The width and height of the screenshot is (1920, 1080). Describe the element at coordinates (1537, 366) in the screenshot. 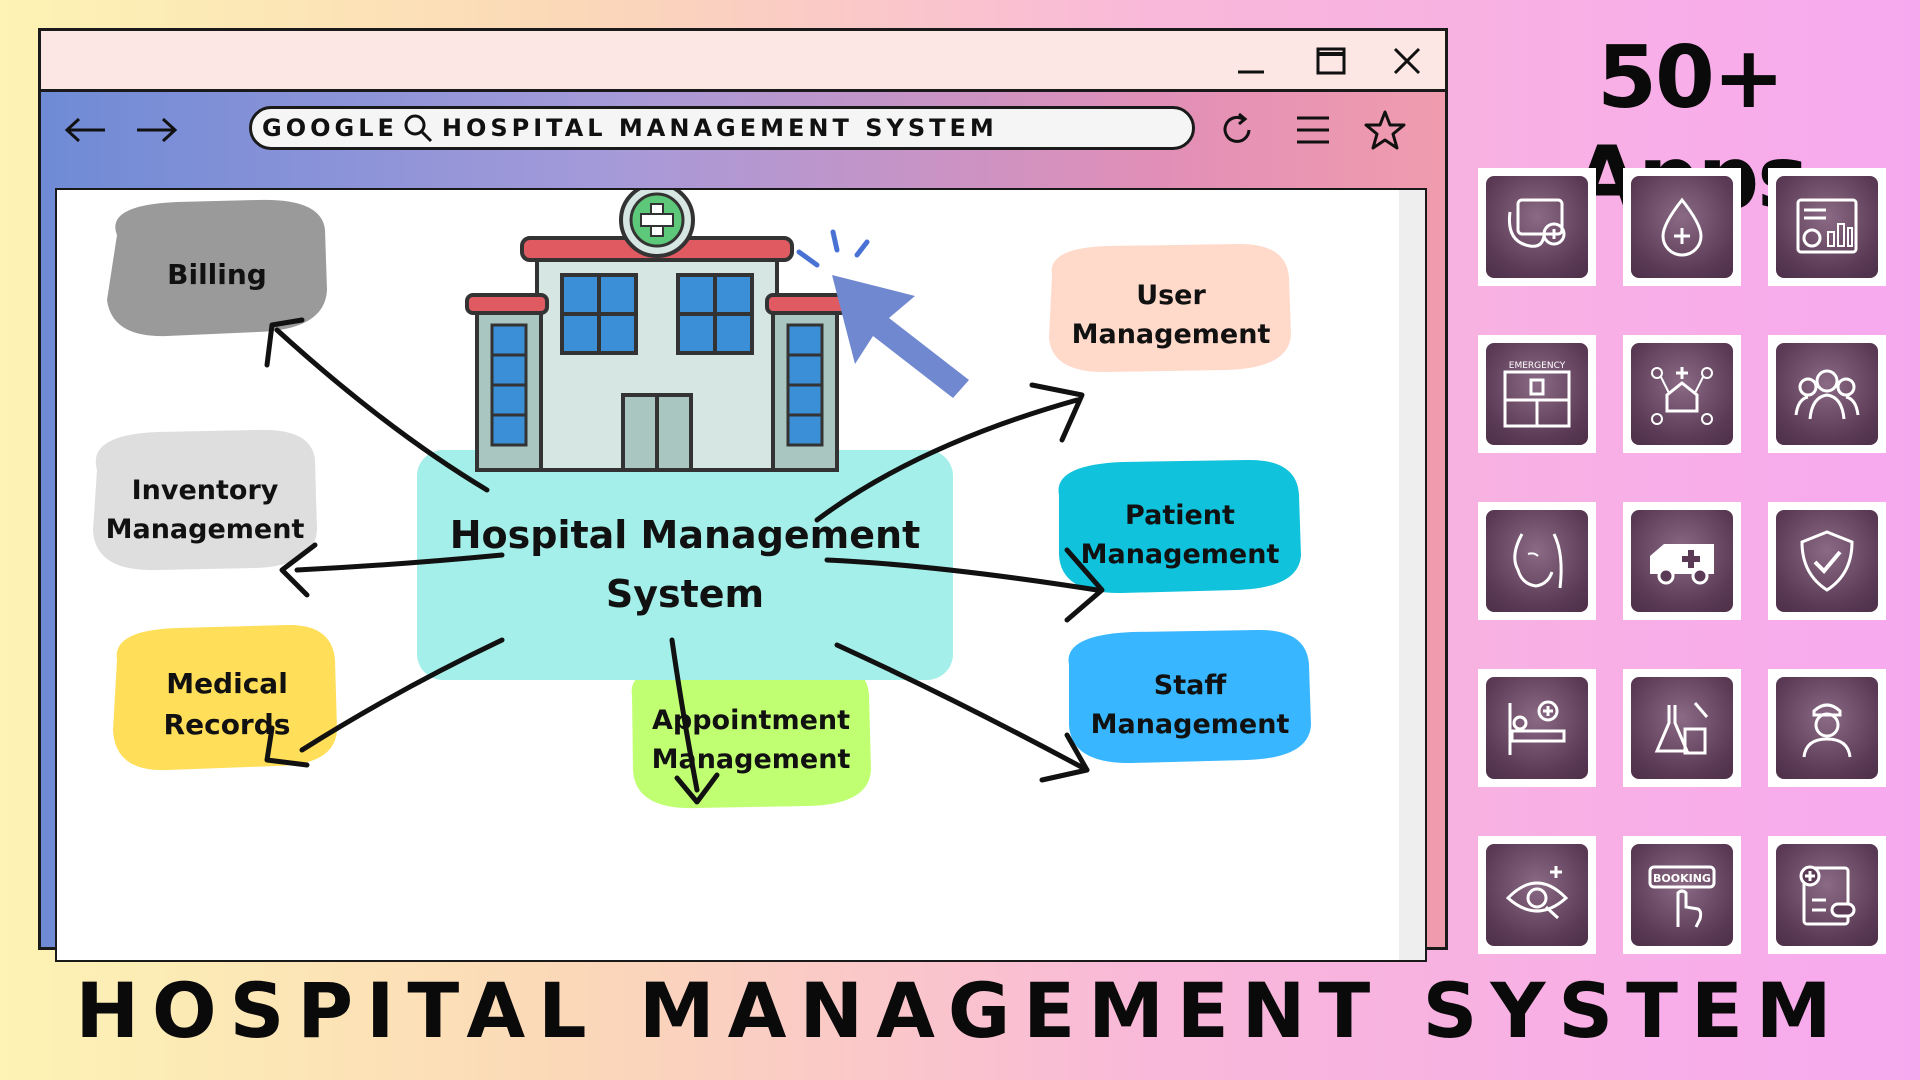

I see `svg-text: EMERGENCY` at that location.